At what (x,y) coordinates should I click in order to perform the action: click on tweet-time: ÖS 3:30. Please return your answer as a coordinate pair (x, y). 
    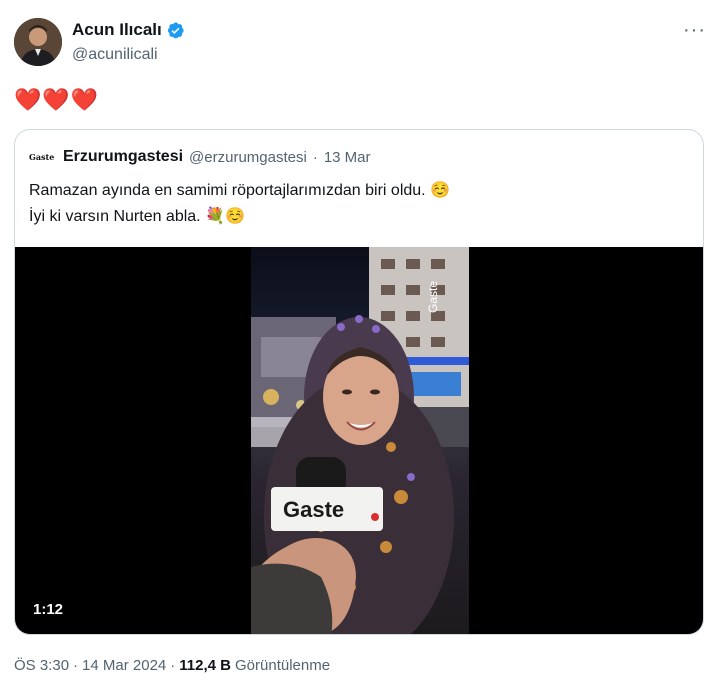
    Looking at the image, I should click on (41, 665).